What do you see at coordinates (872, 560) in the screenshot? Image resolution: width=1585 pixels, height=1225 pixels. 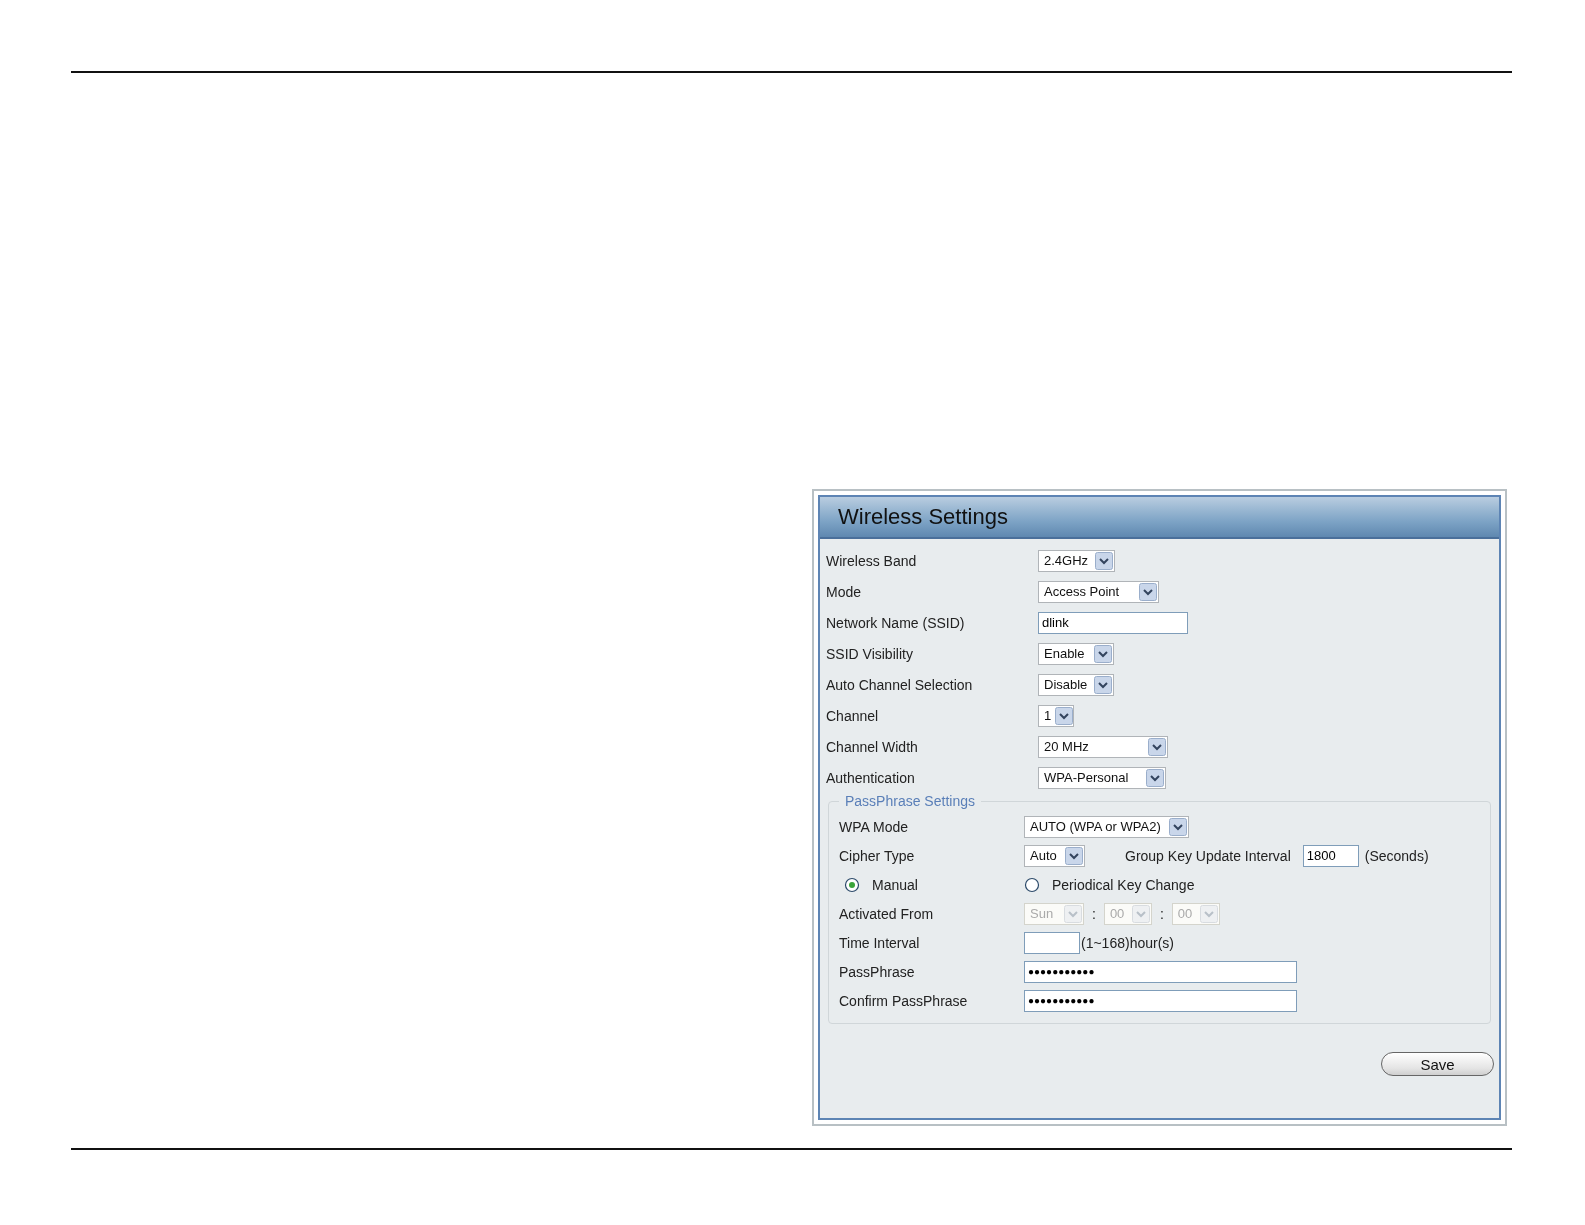 I see `field-label: Wireless Band` at bounding box center [872, 560].